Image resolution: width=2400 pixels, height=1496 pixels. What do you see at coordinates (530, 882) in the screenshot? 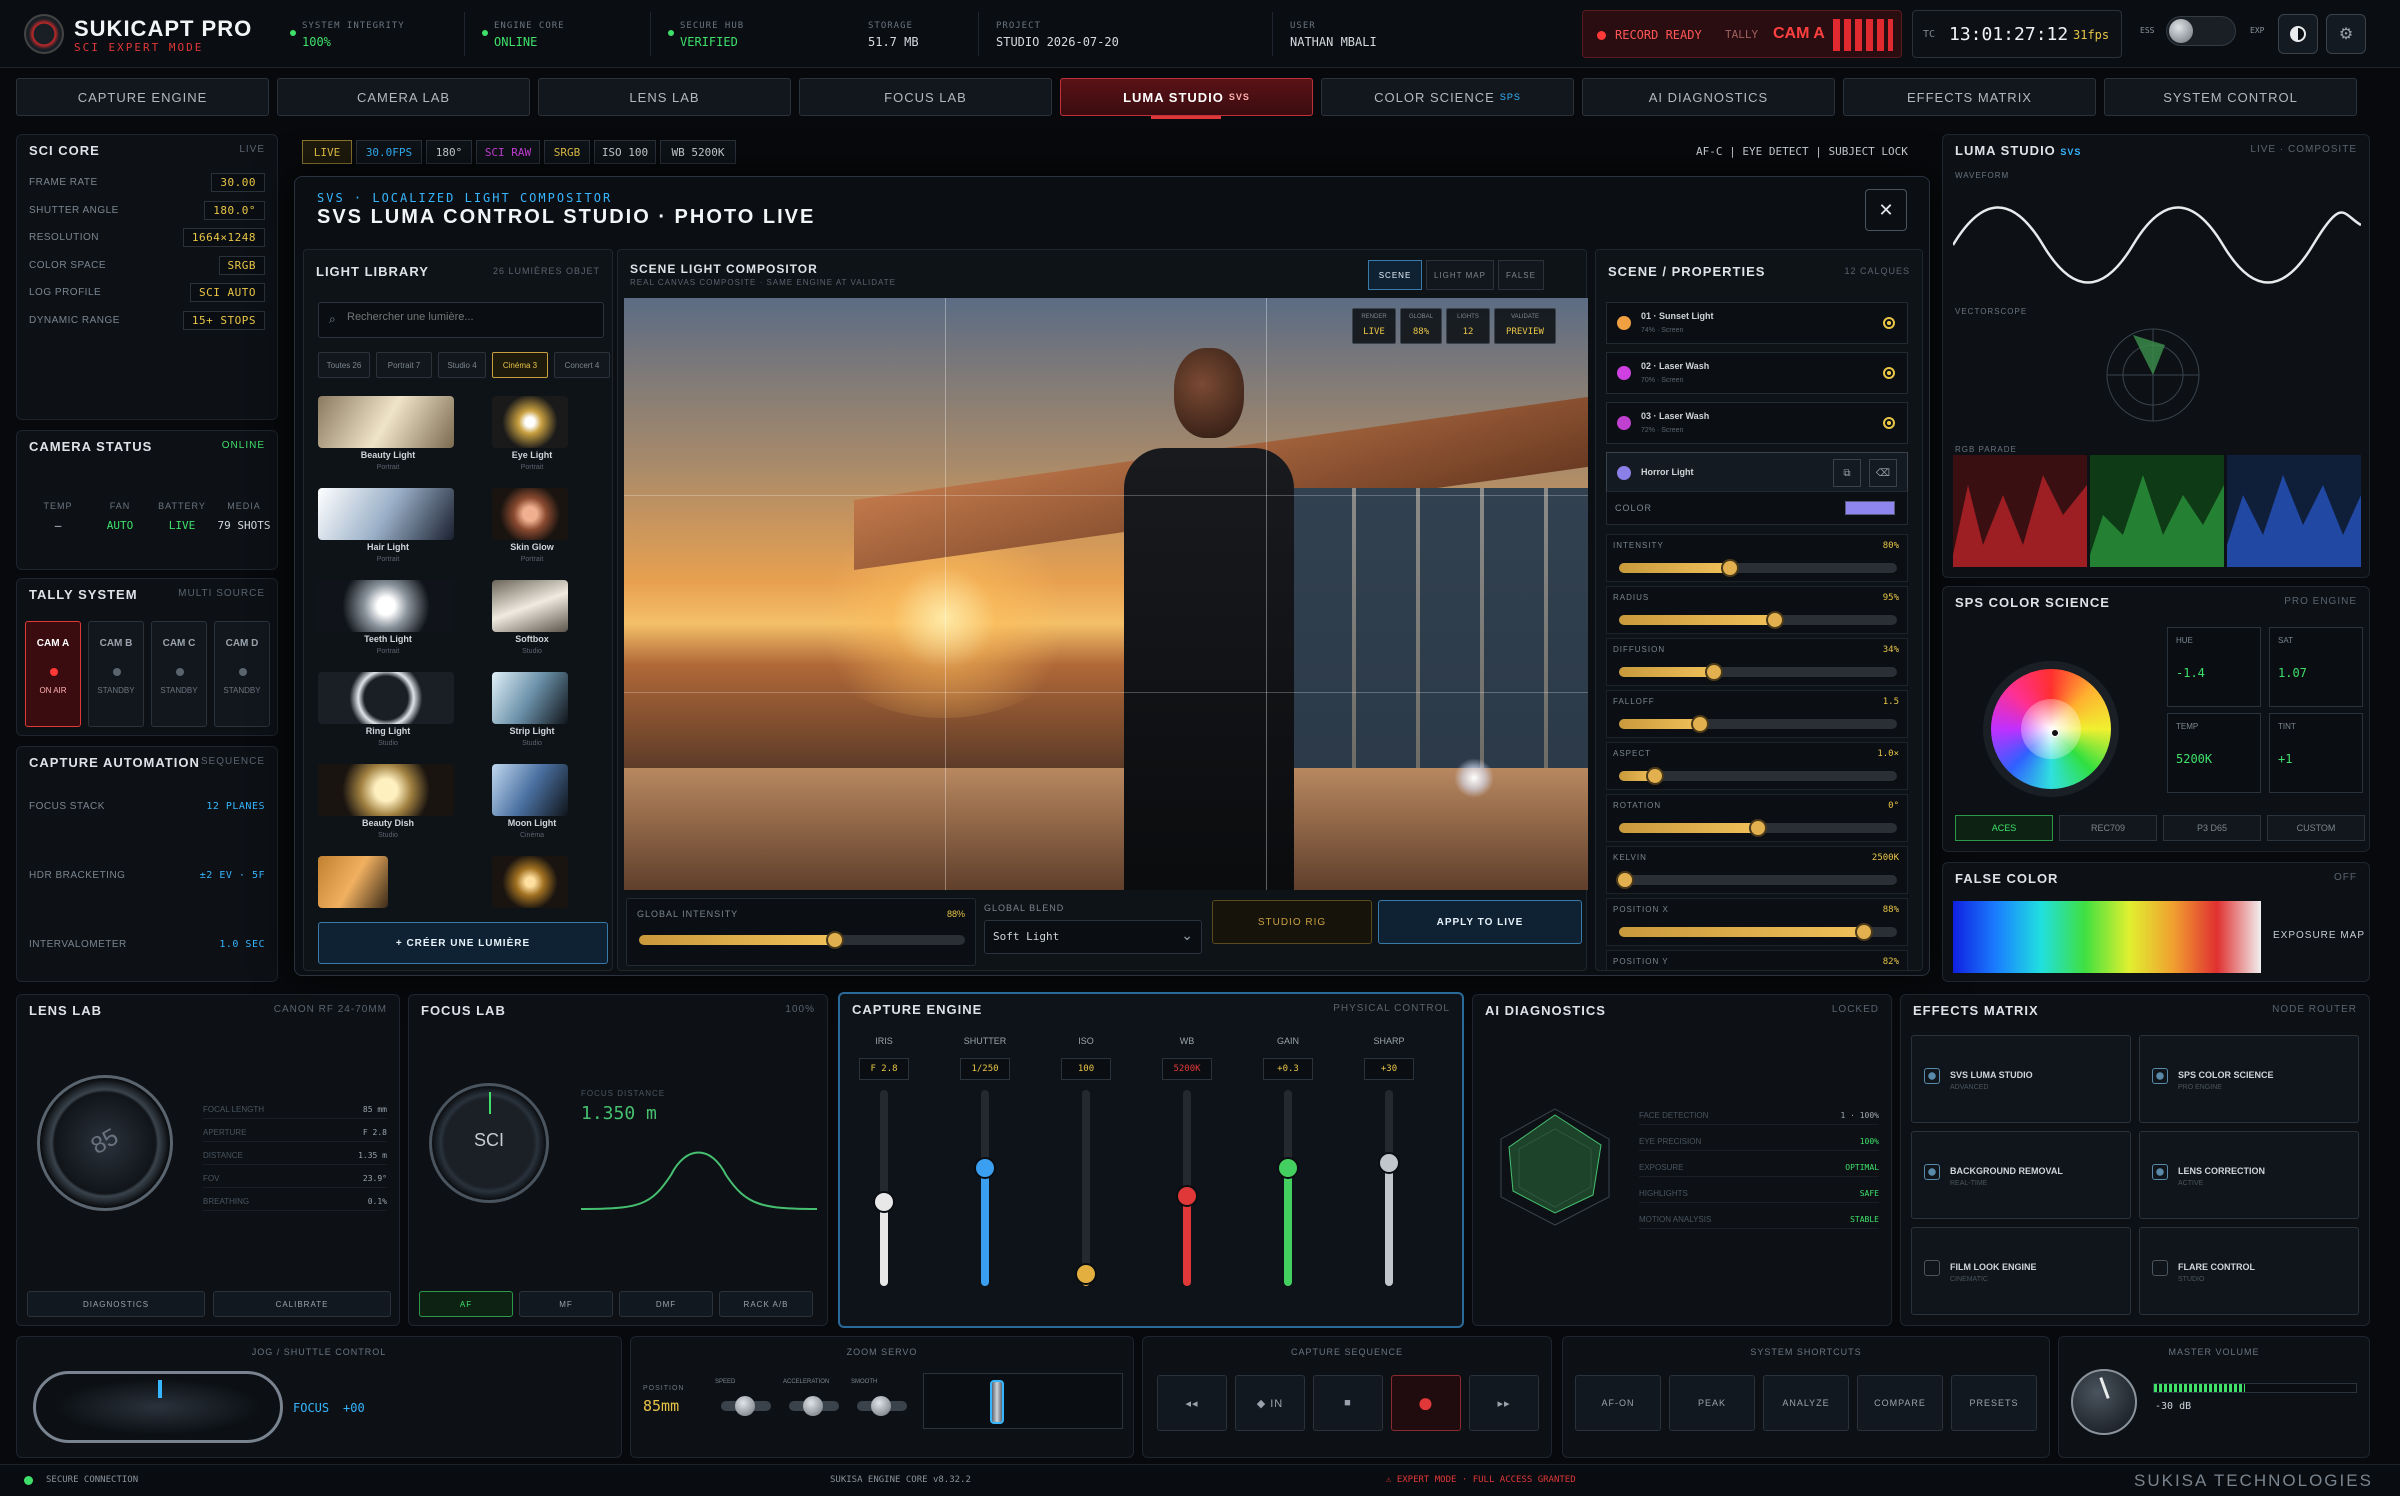
I see `light-thumb` at bounding box center [530, 882].